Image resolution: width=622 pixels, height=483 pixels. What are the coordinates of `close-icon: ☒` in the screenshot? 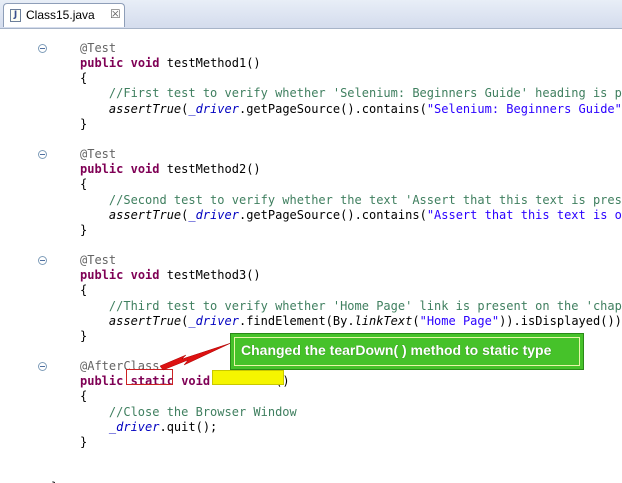 It's located at (115, 14).